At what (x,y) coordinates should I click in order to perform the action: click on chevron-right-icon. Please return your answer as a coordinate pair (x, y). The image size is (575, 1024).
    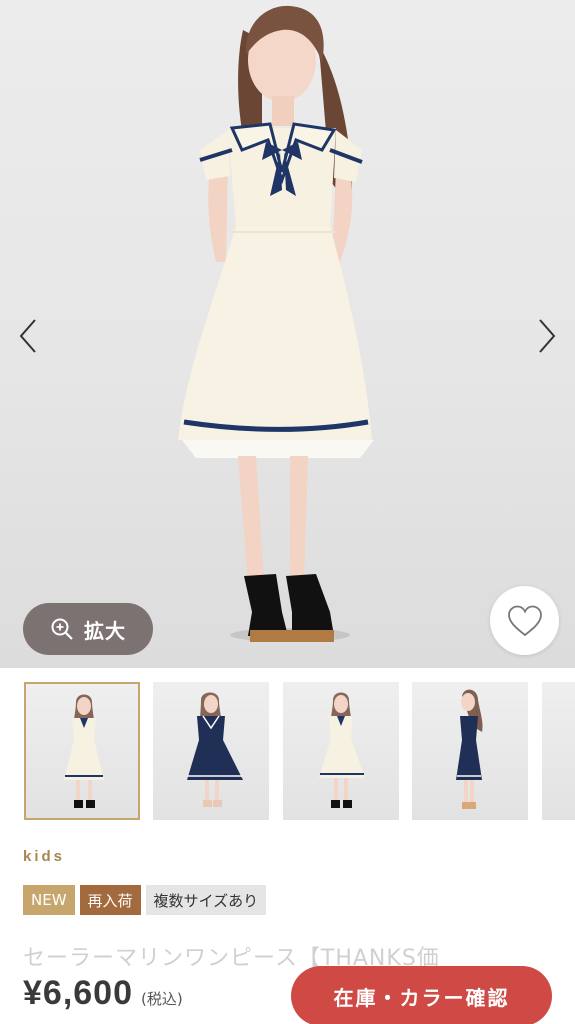
    Looking at the image, I should click on (547, 336).